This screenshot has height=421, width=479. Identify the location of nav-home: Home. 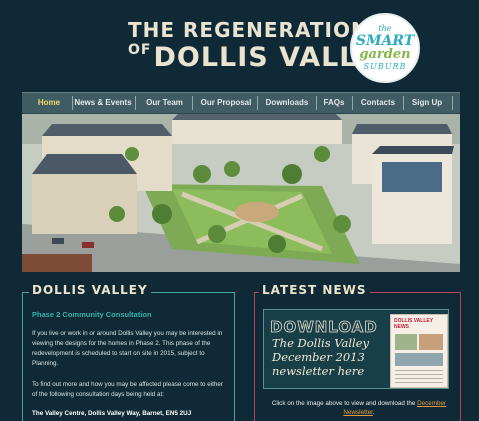
(49, 103).